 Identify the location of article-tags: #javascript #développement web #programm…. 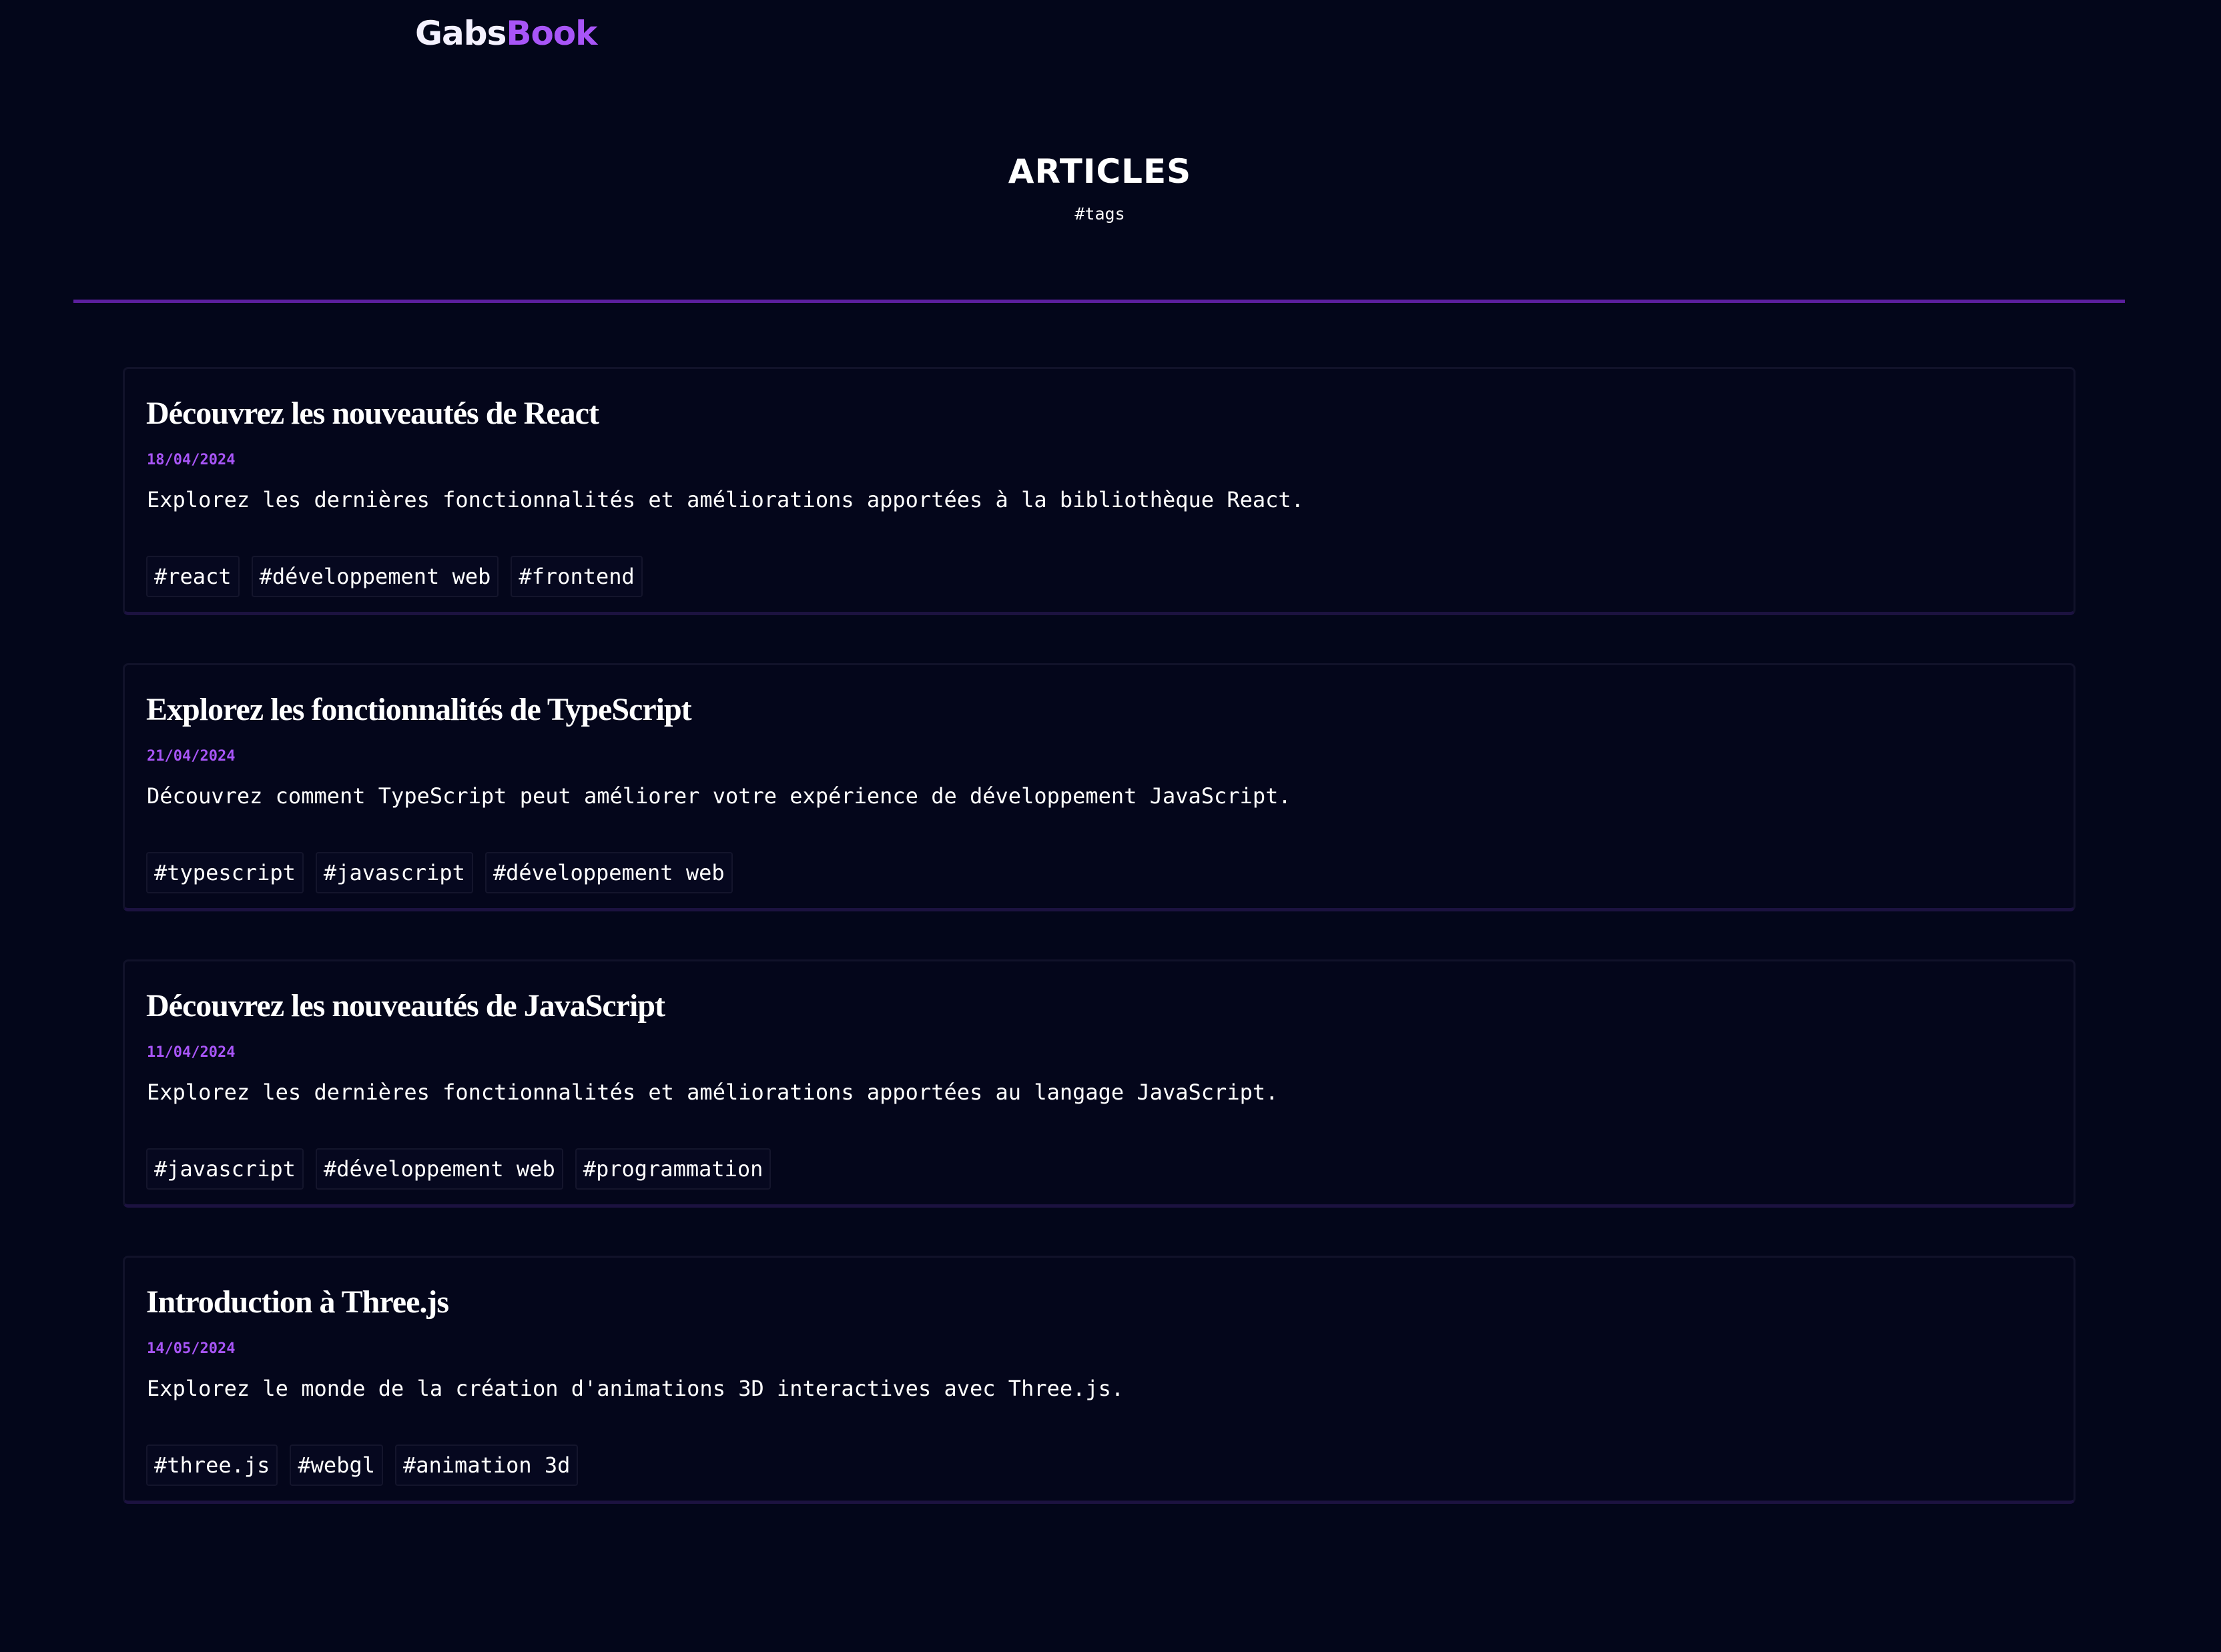
(458, 1169).